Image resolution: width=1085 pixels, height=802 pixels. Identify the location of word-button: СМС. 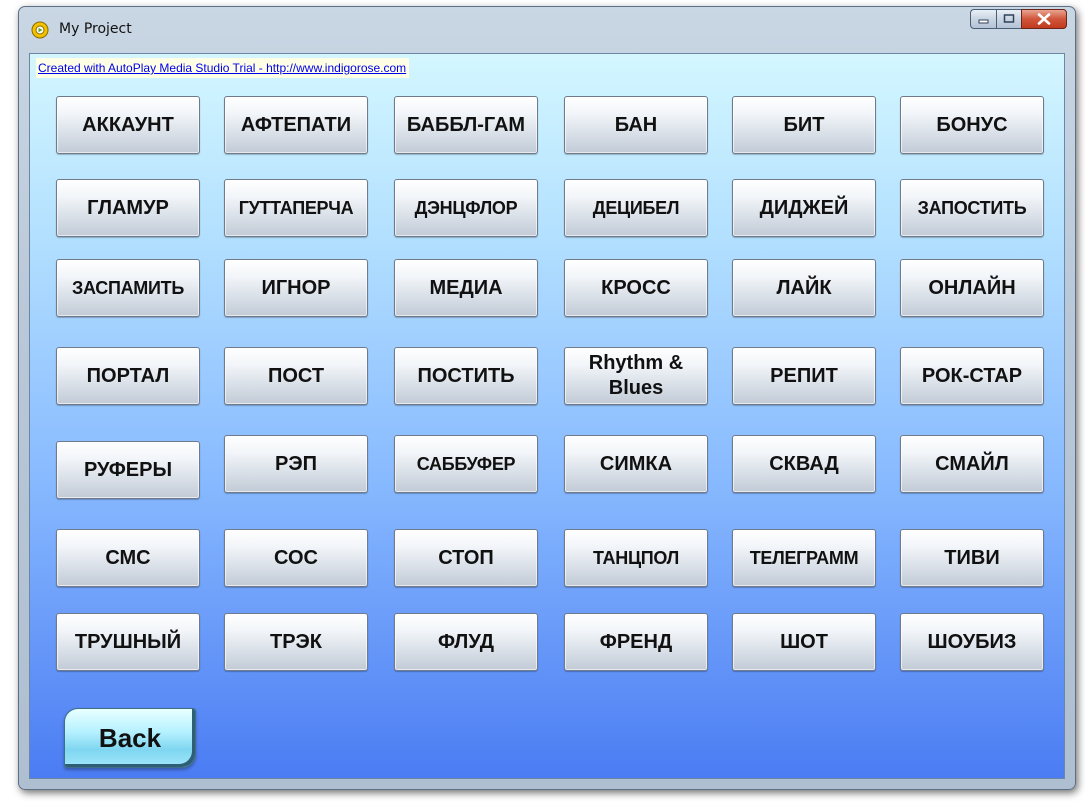
(128, 558).